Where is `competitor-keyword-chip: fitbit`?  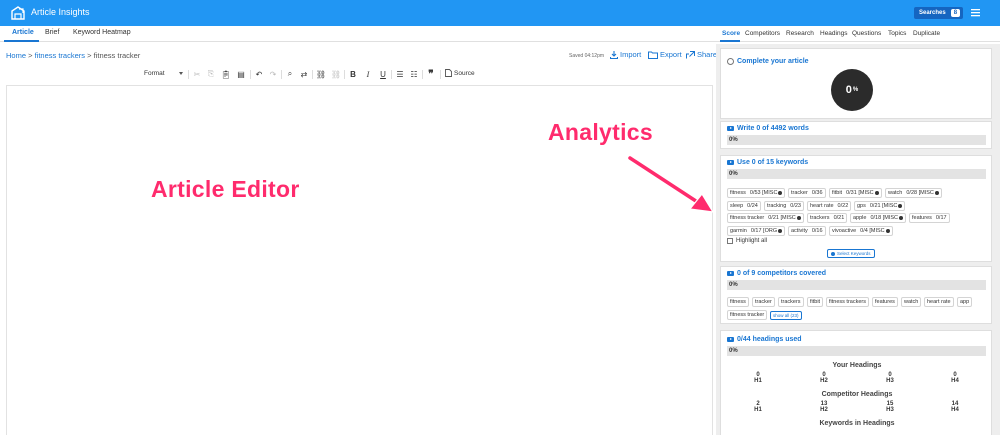 competitor-keyword-chip: fitbit is located at coordinates (815, 302).